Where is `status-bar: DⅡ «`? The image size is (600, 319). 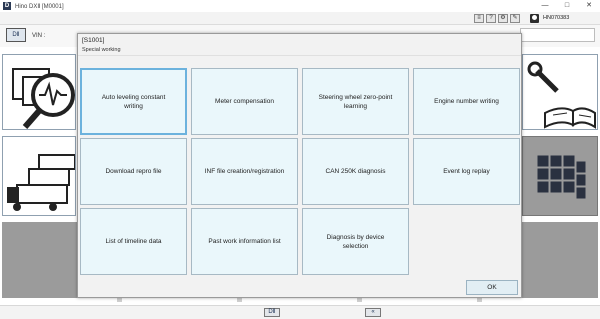 status-bar: DⅡ « is located at coordinates (300, 312).